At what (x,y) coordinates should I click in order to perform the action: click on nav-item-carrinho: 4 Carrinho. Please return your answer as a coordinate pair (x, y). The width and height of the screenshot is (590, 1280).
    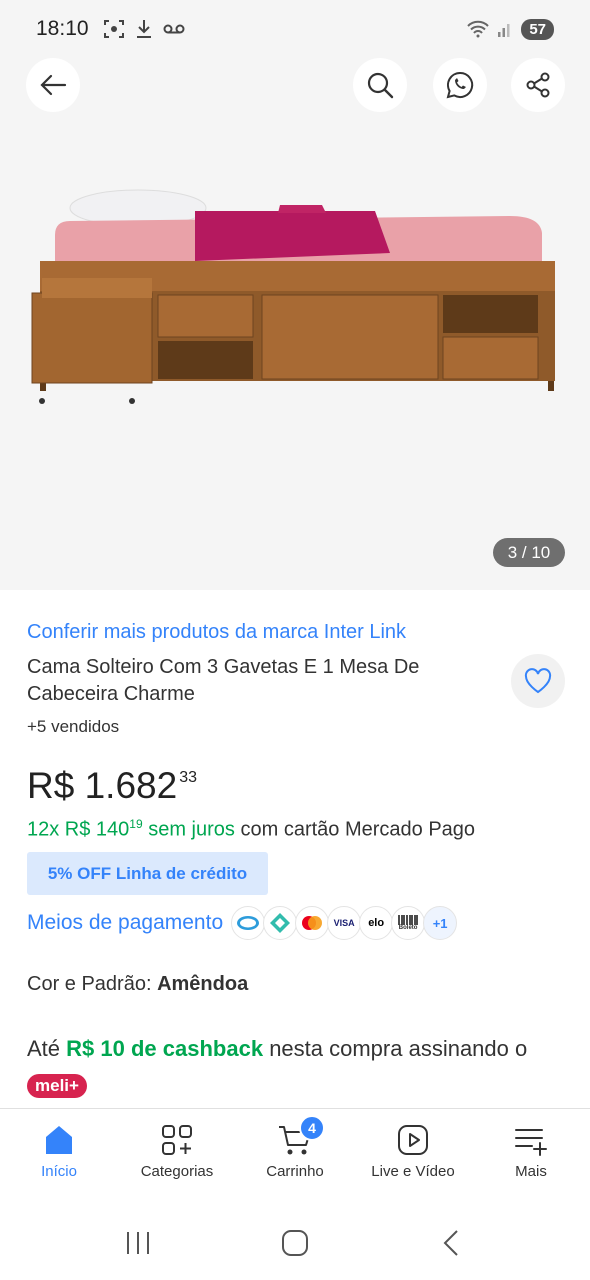
    Looking at the image, I should click on (295, 1157).